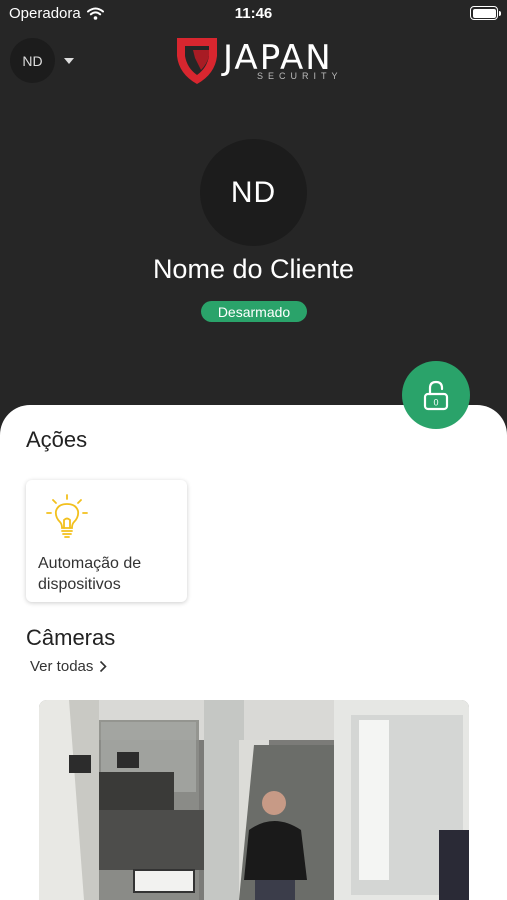 The height and width of the screenshot is (900, 507). Describe the element at coordinates (253, 269) in the screenshot. I see `client-name: Nome do Cliente` at that location.